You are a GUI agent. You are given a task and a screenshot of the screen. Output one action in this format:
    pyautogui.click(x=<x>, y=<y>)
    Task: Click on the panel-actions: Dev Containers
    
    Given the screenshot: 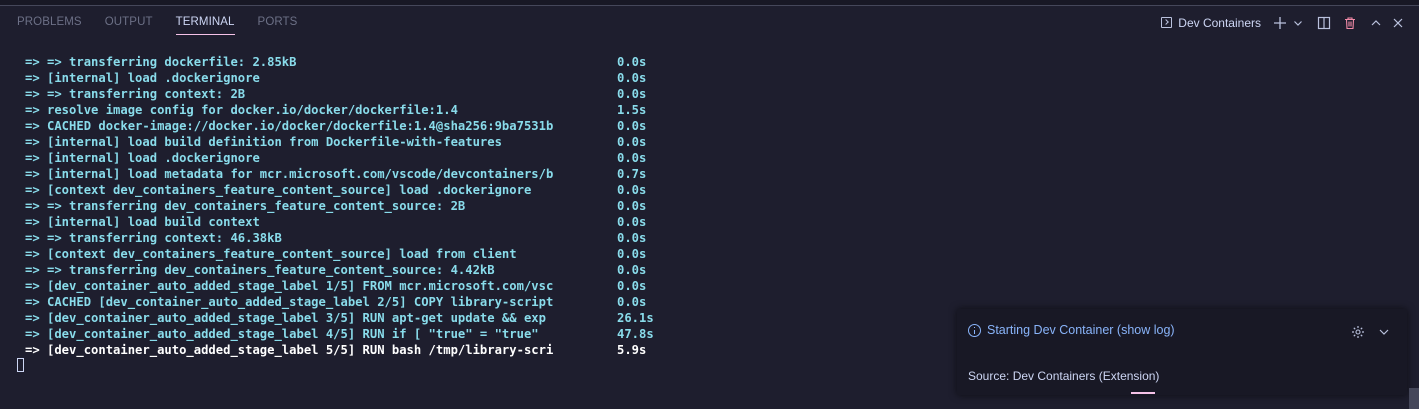 What is the action you would take?
    pyautogui.click(x=1285, y=22)
    